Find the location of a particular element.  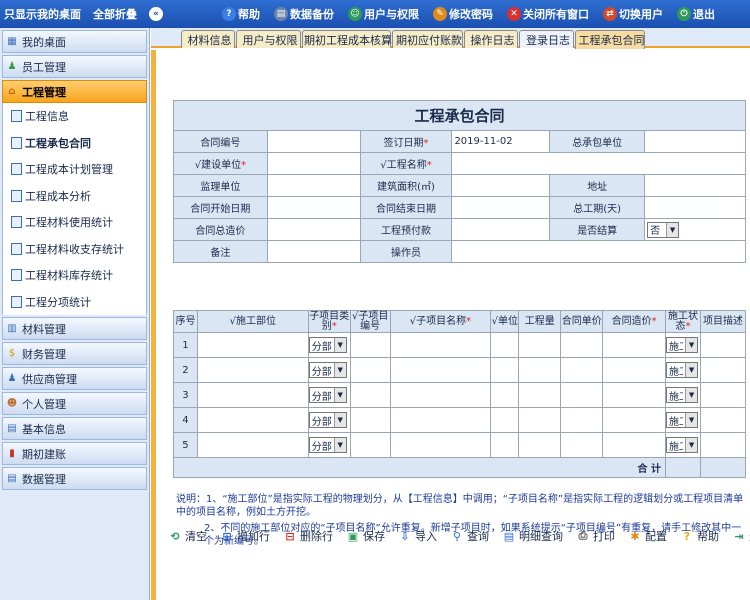

prepaid-input is located at coordinates (501, 229).